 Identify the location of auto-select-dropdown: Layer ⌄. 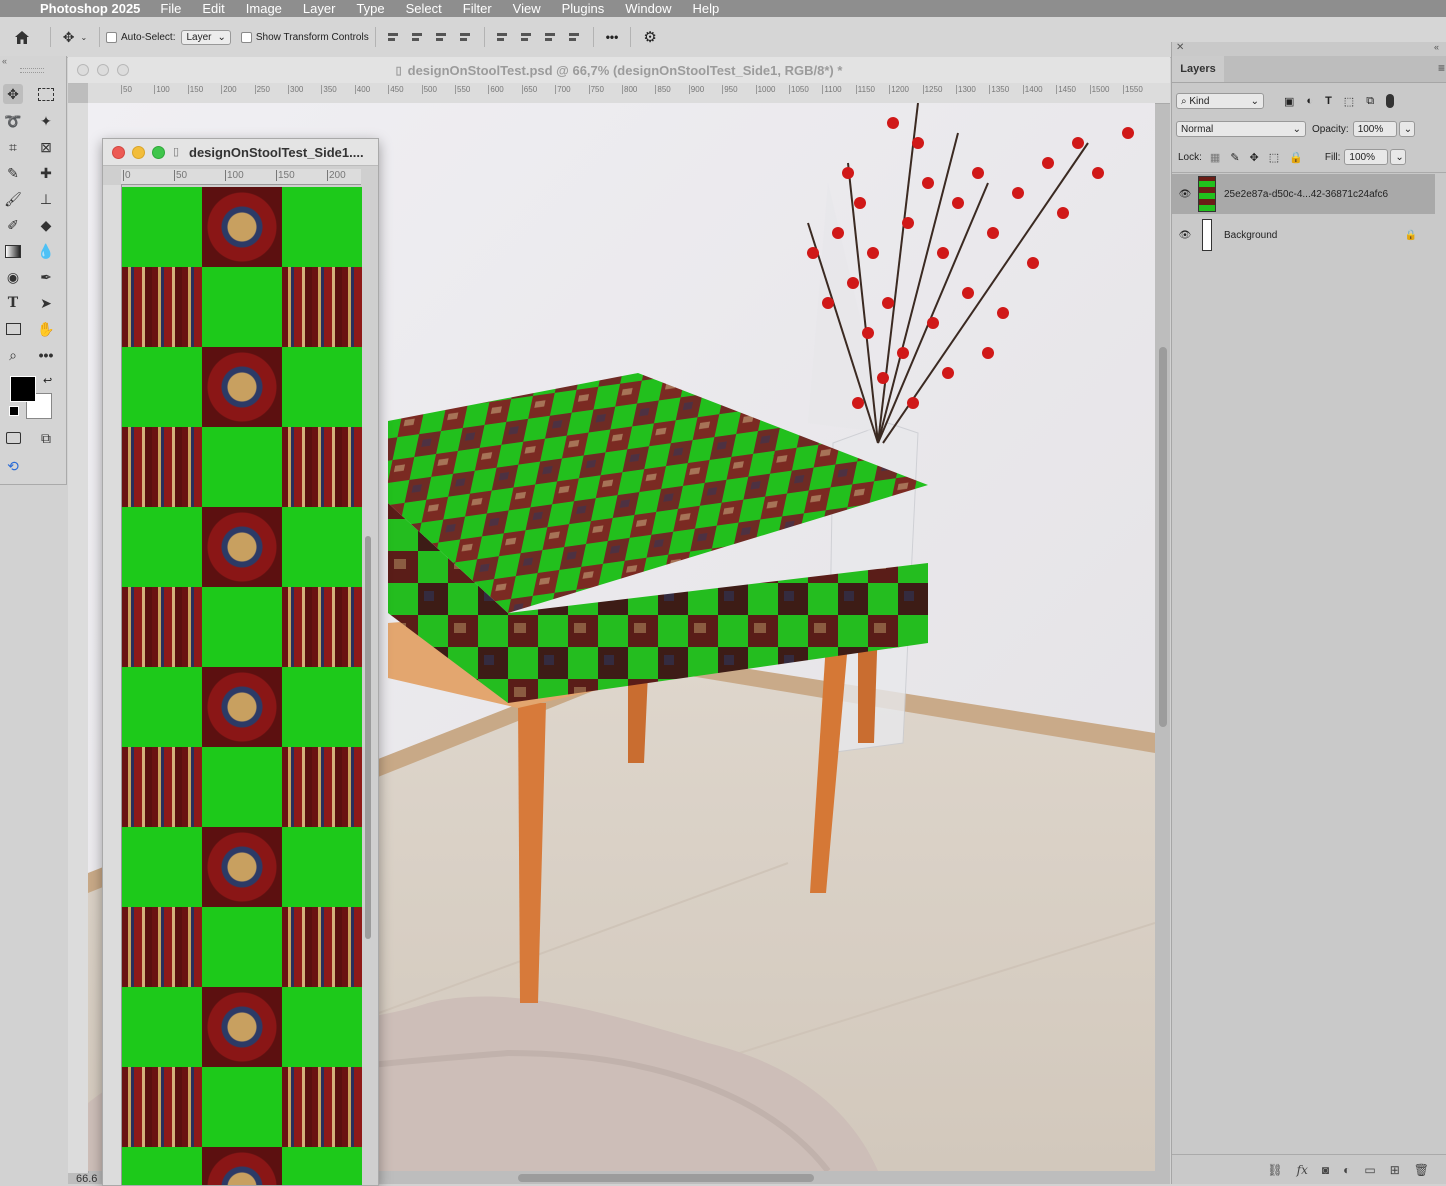
(206, 37).